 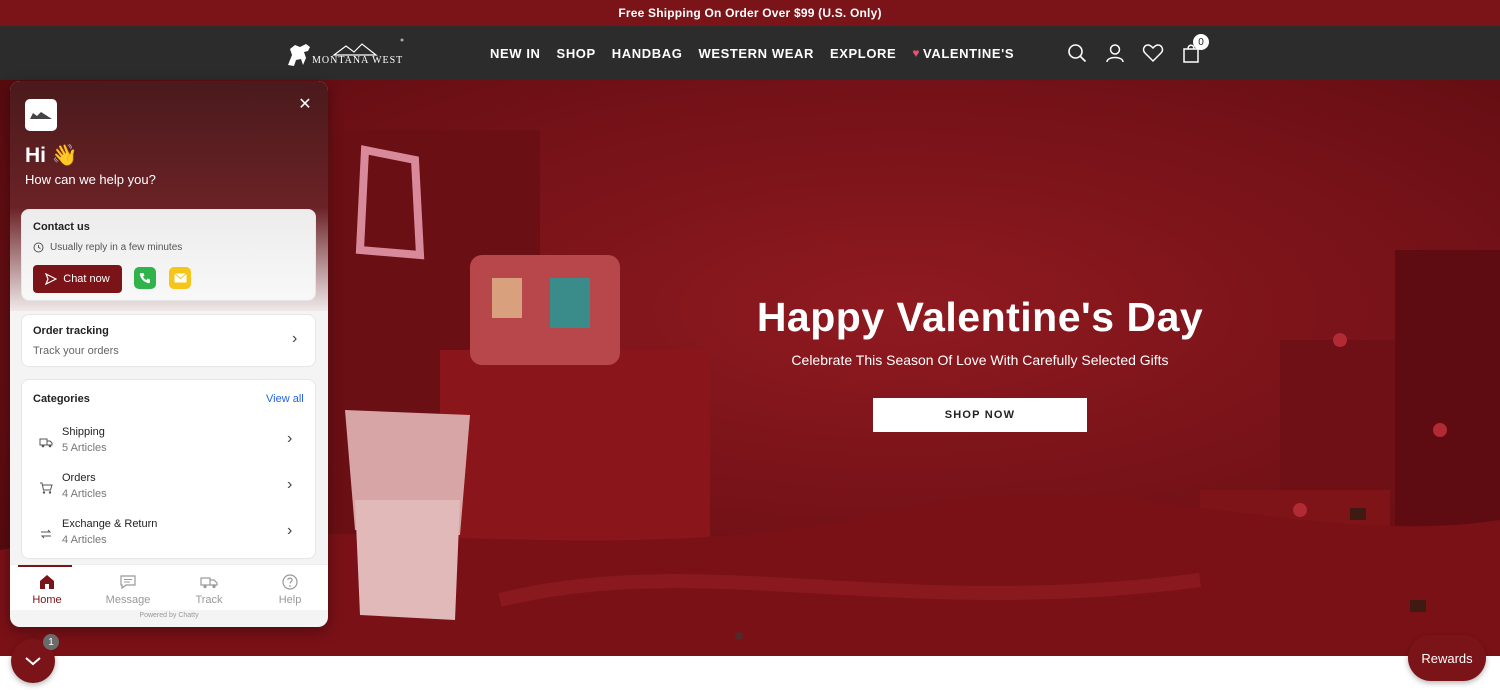 What do you see at coordinates (1115, 53) in the screenshot?
I see `account-icon` at bounding box center [1115, 53].